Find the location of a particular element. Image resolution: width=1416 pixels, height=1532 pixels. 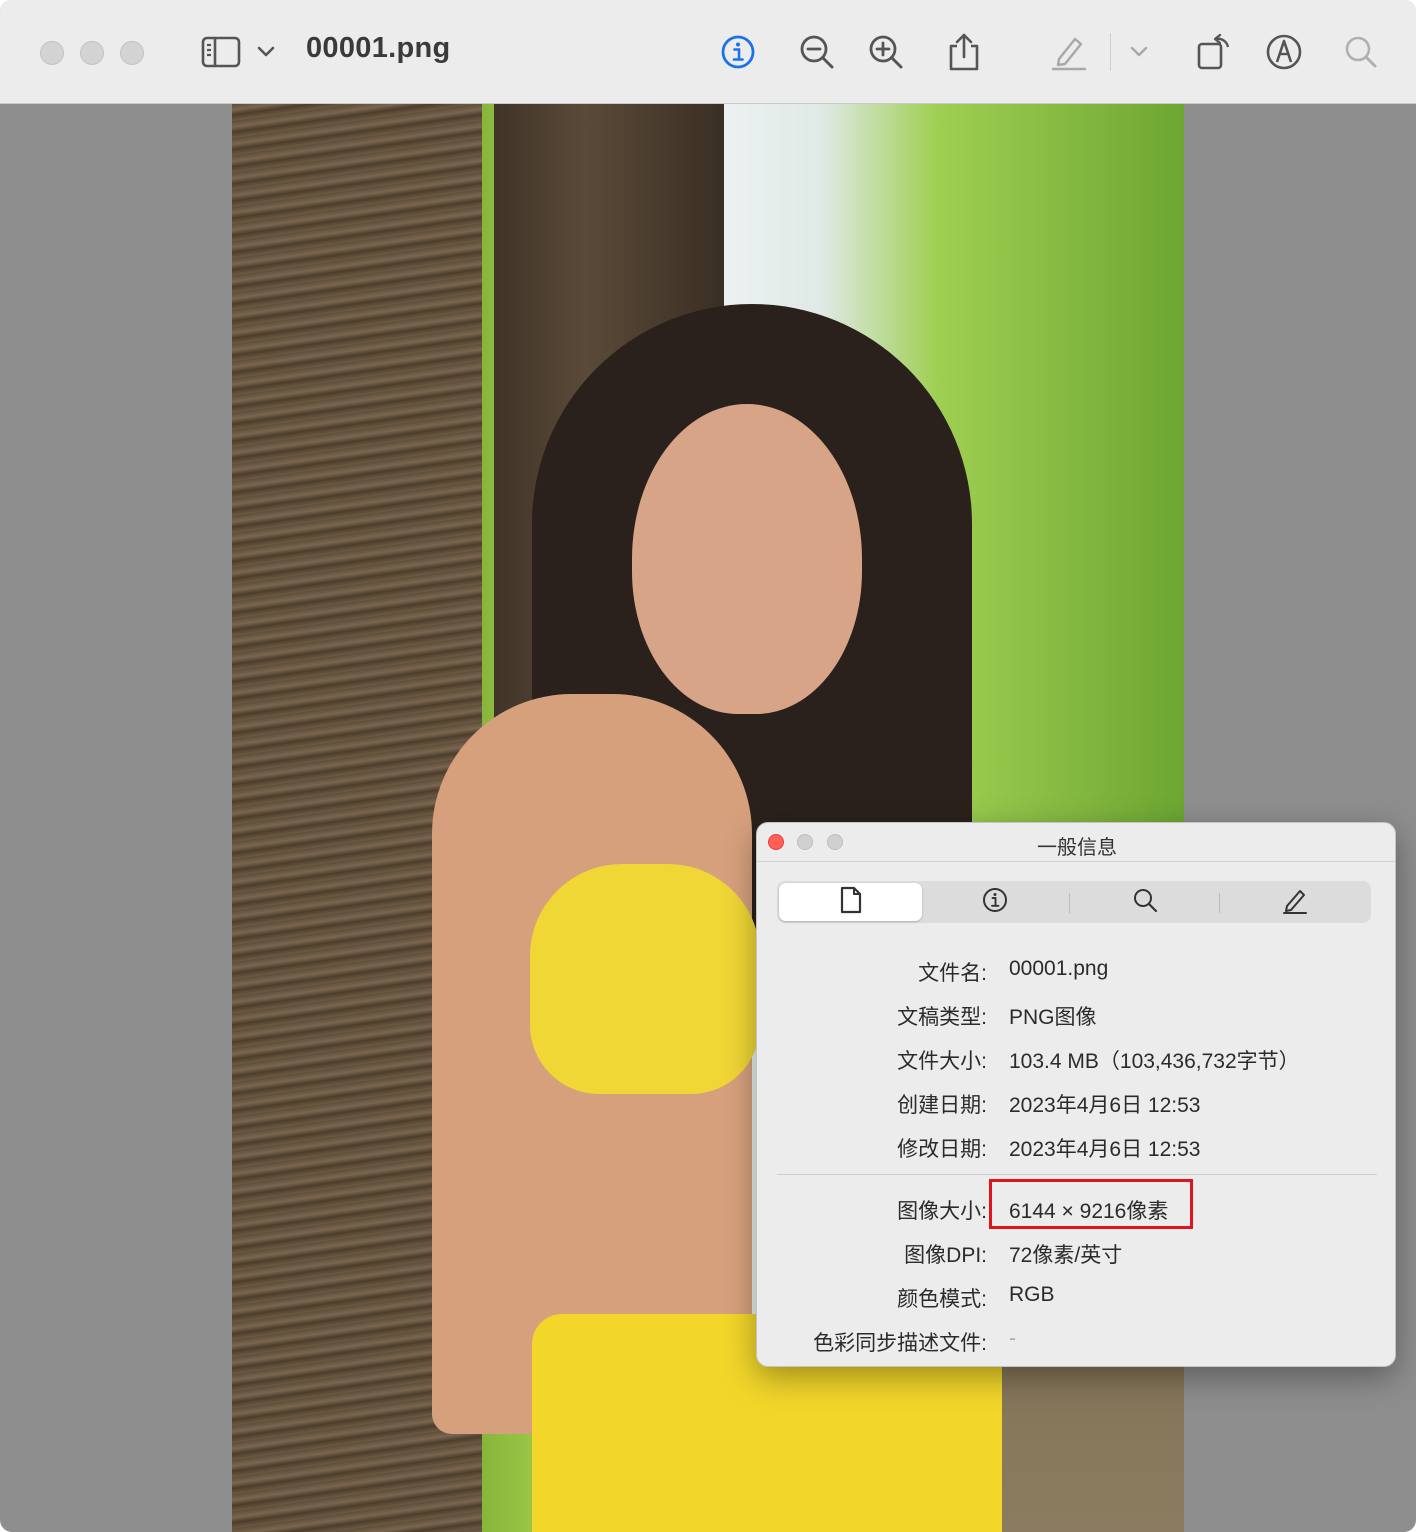

field-row-modified: 修改日期: 2023年4月6日 12:53 is located at coordinates (1076, 1148).